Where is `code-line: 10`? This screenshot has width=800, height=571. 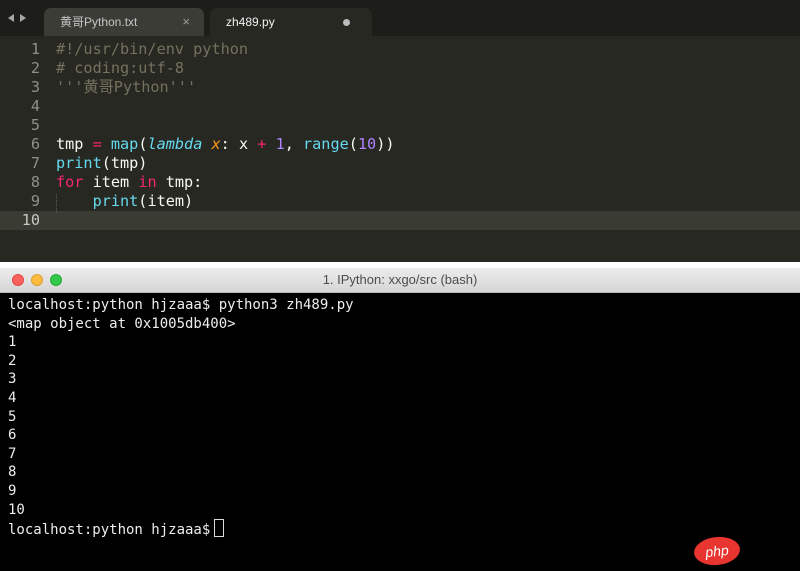 code-line: 10 is located at coordinates (400, 220).